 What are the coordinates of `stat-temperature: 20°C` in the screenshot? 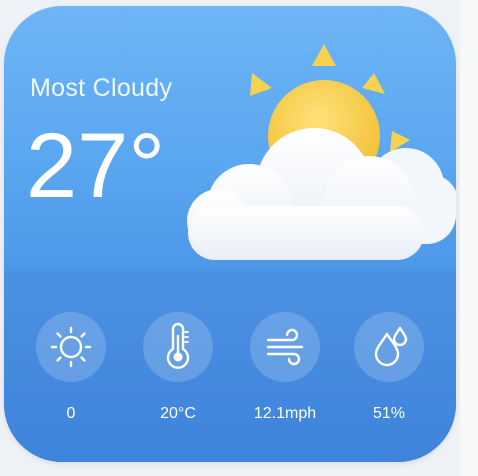 It's located at (178, 372).